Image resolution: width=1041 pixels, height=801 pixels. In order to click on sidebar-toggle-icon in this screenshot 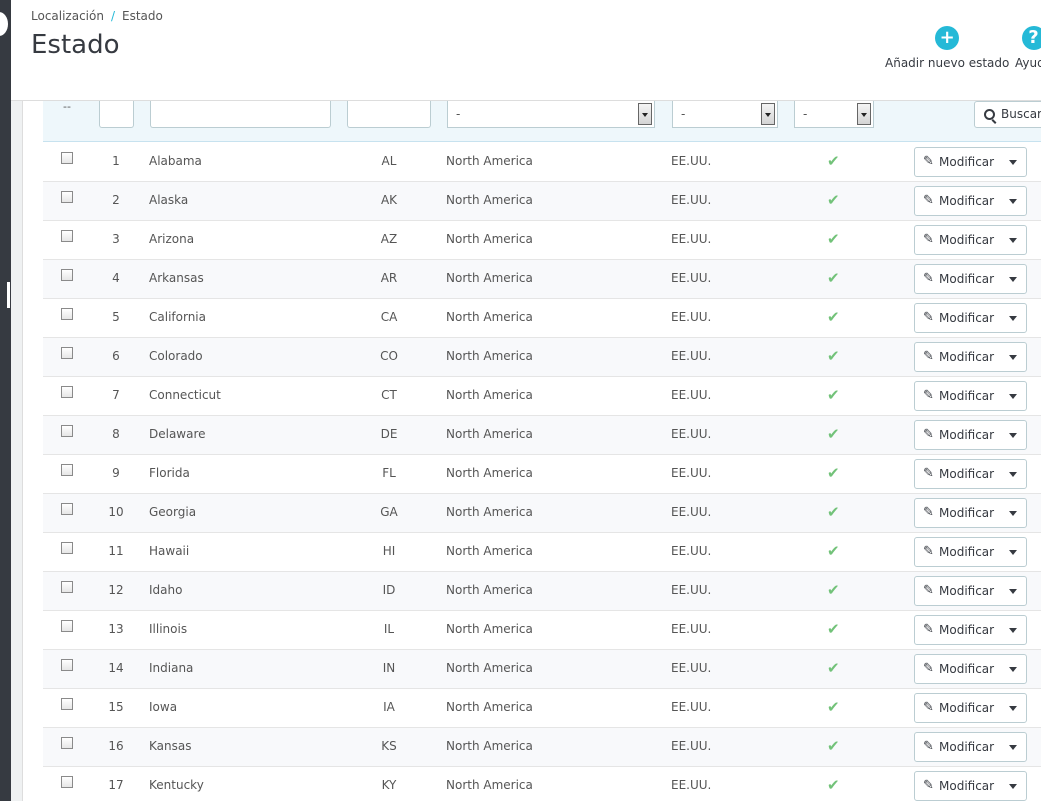, I will do `click(4, 24)`.